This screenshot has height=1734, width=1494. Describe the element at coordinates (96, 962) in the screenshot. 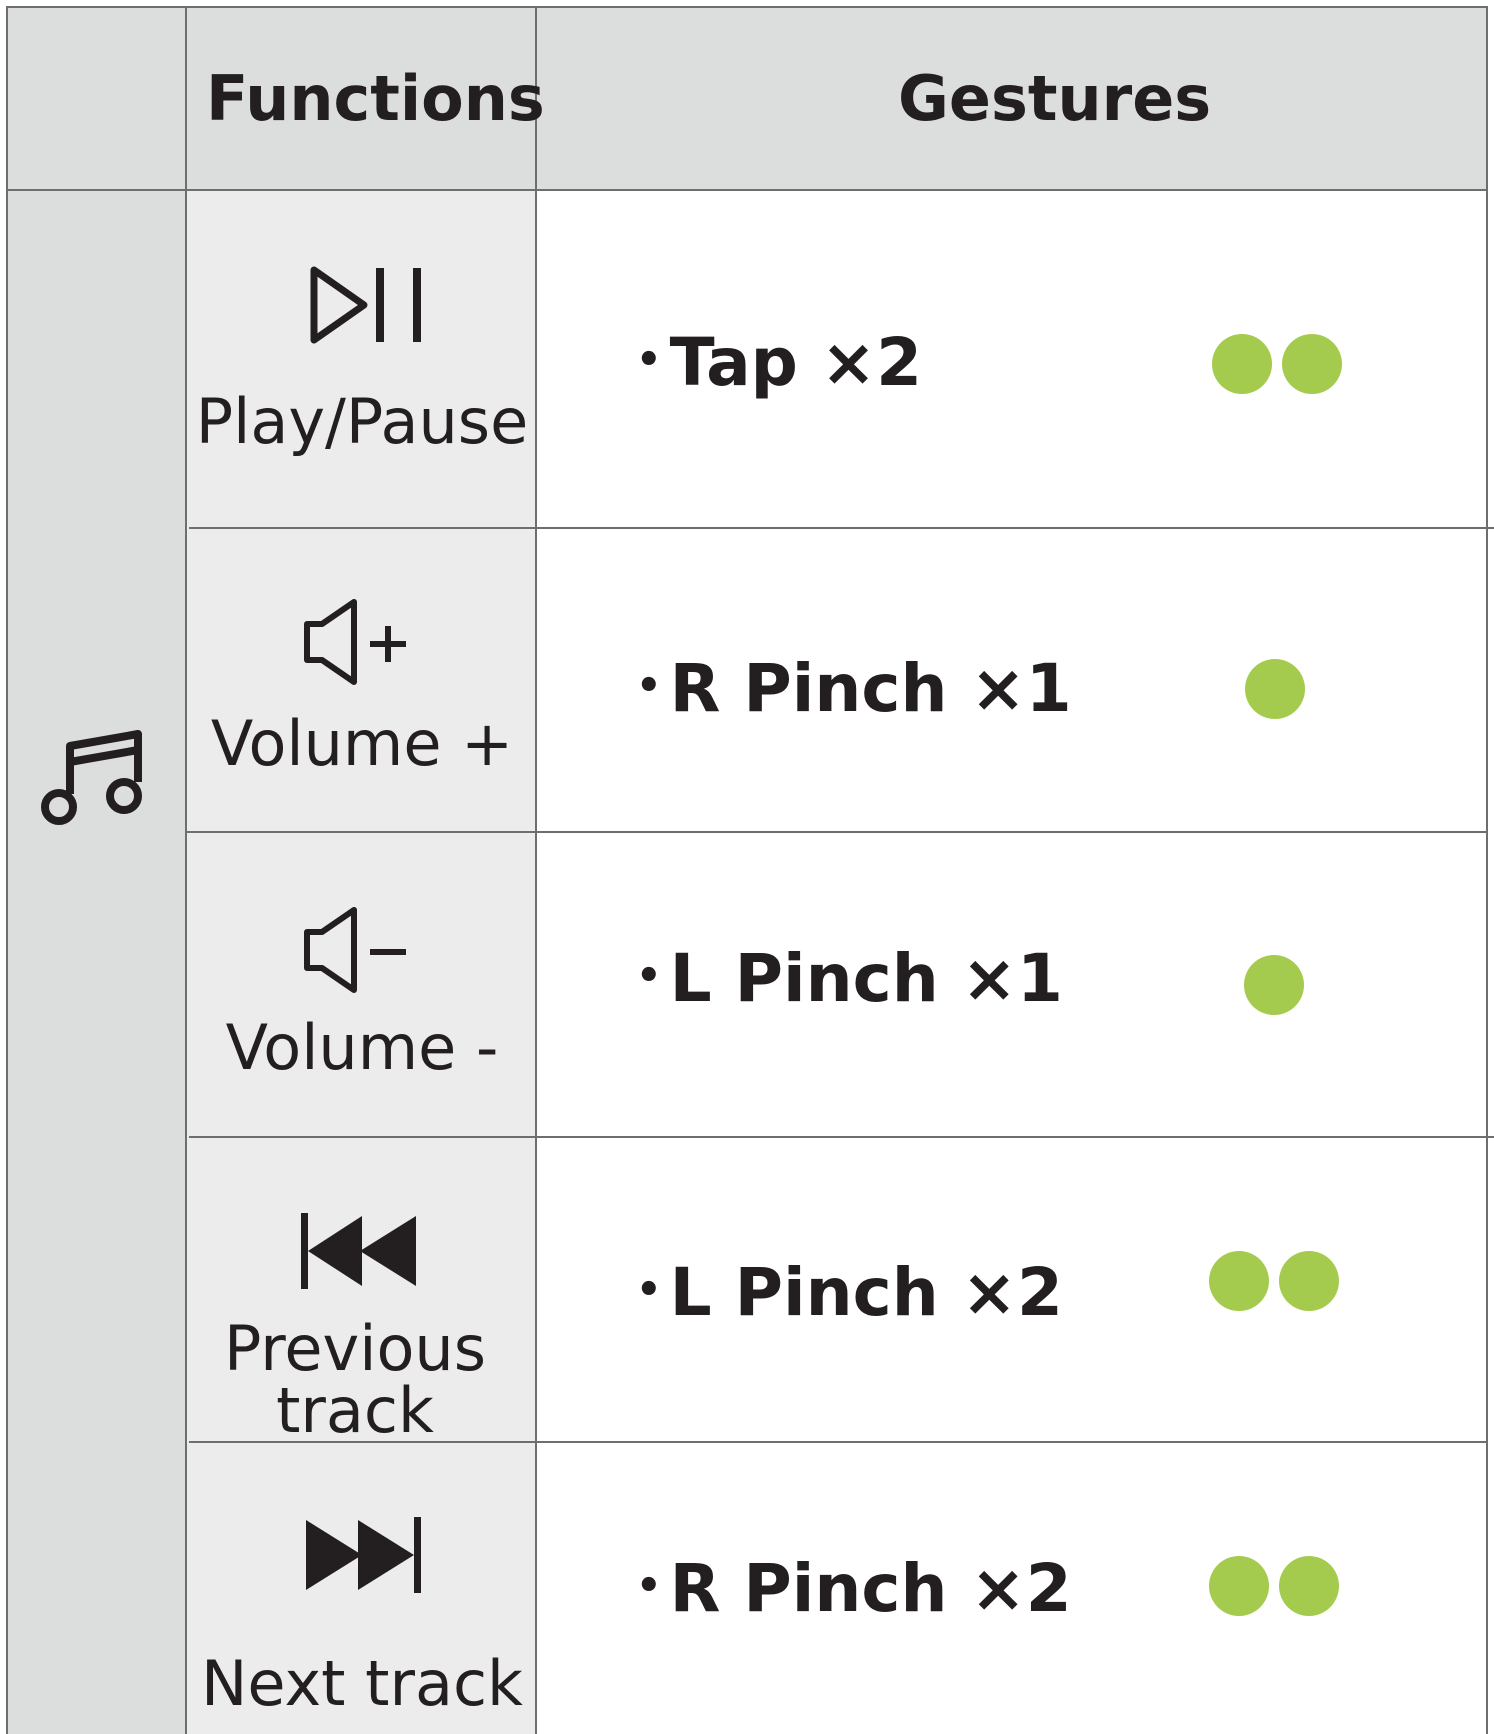

I see `category-column` at that location.